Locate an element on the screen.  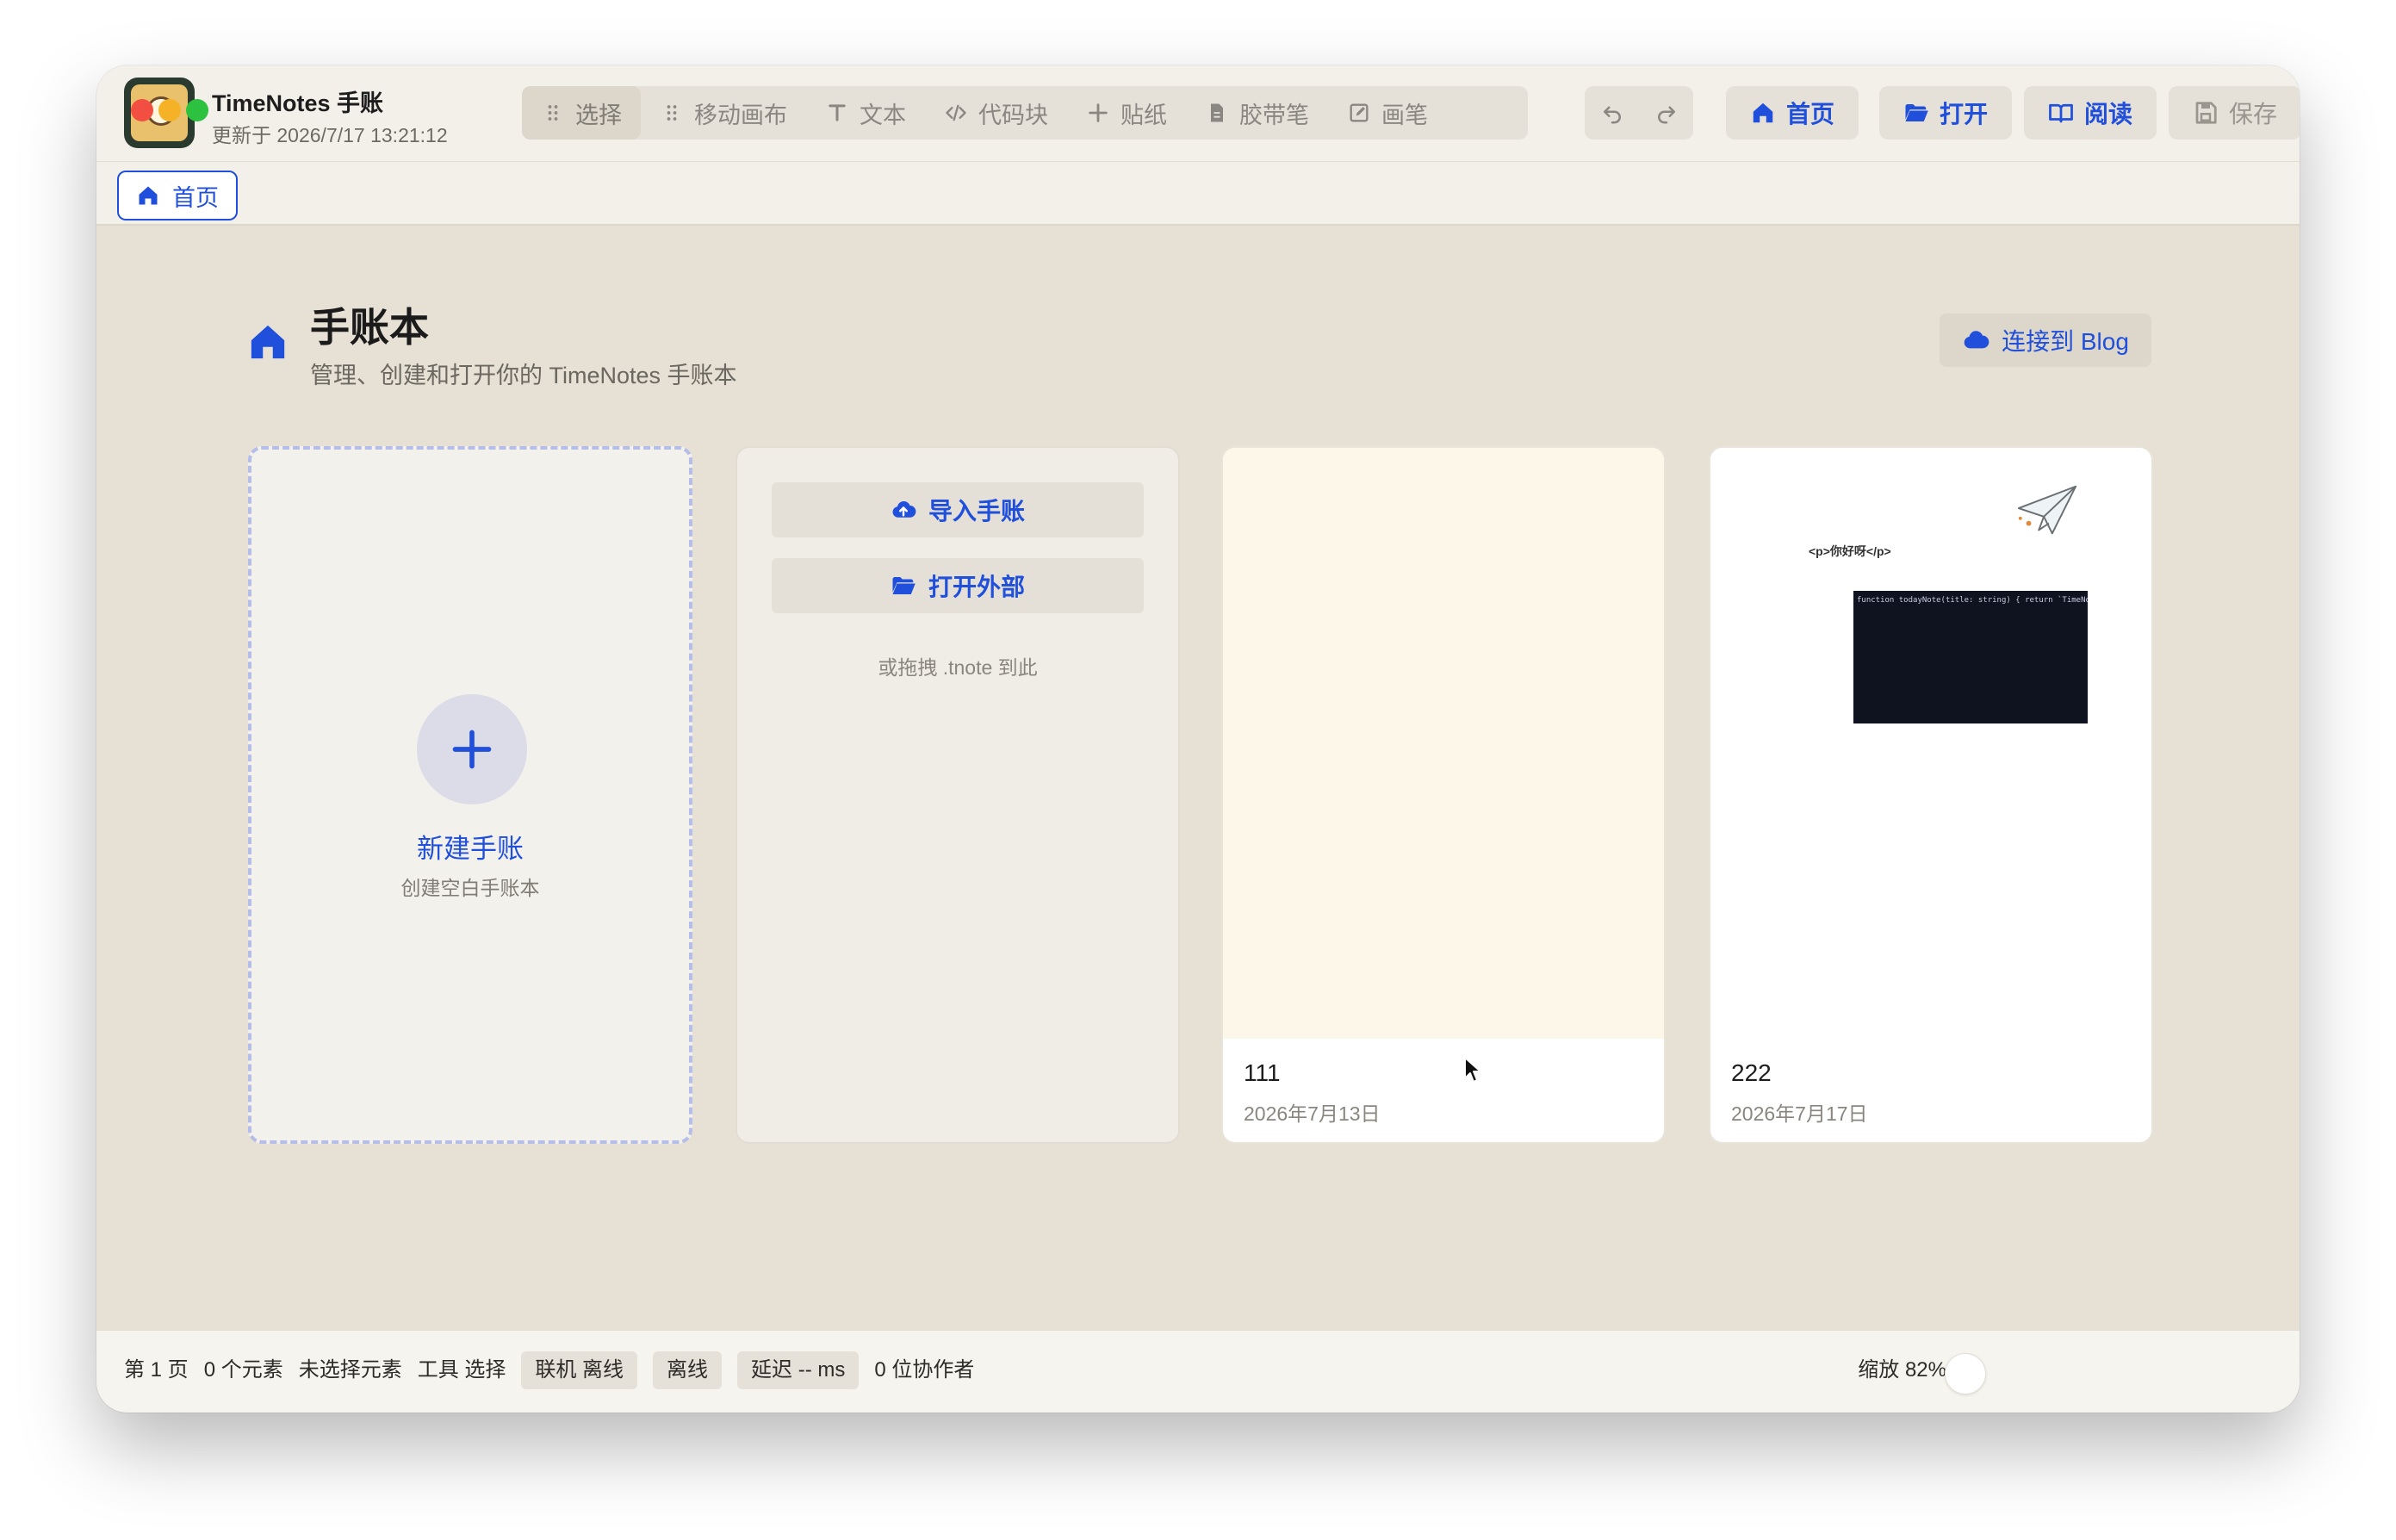
notebook-date: 2026年7月17日 is located at coordinates (1799, 1113).